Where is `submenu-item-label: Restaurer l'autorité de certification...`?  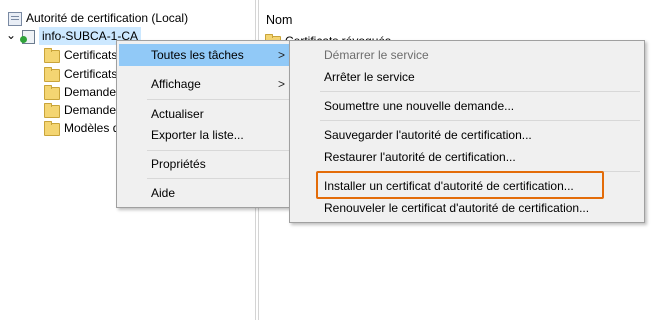 submenu-item-label: Restaurer l'autorité de certification... is located at coordinates (420, 157).